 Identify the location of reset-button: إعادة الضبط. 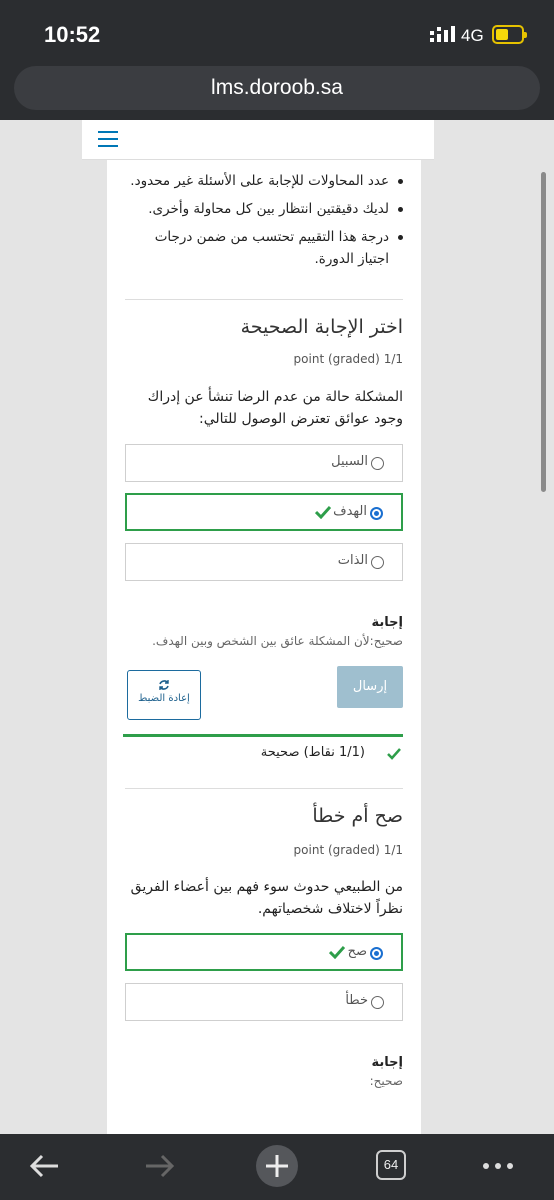
(164, 695).